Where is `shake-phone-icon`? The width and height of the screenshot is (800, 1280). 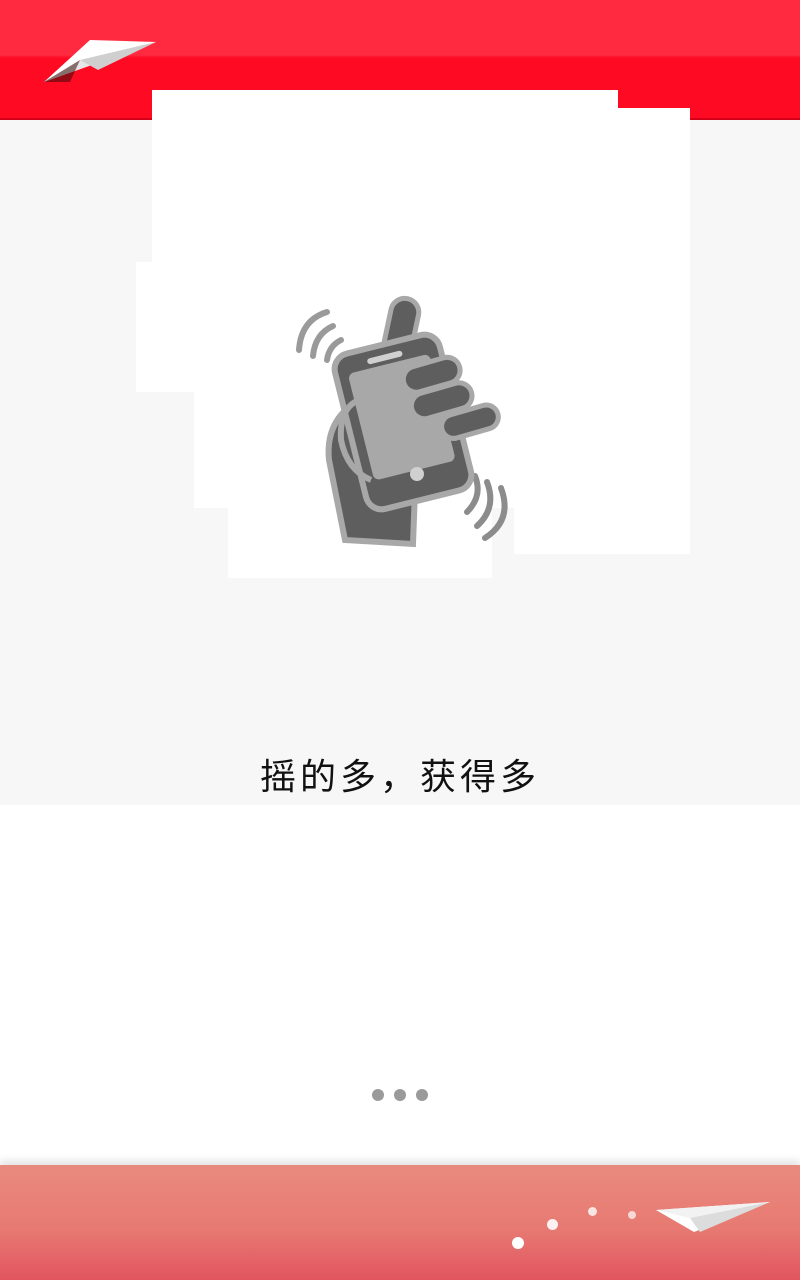 shake-phone-icon is located at coordinates (402, 421).